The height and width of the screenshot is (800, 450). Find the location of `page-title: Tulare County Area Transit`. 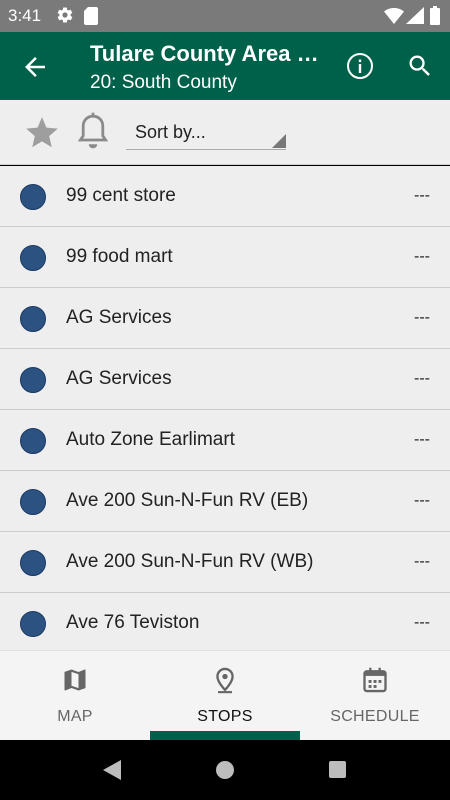

page-title: Tulare County Area Transit is located at coordinates (206, 53).